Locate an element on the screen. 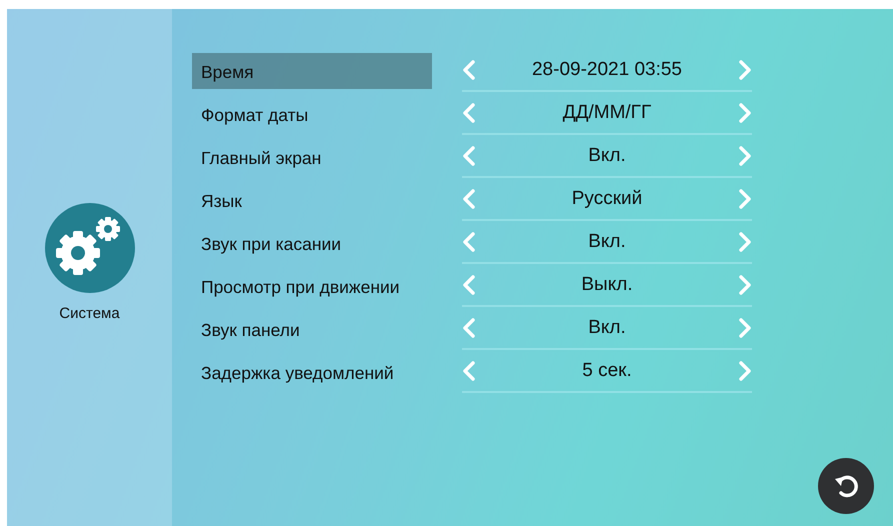  setting-value: ДД/ММ/ГГ is located at coordinates (607, 113).